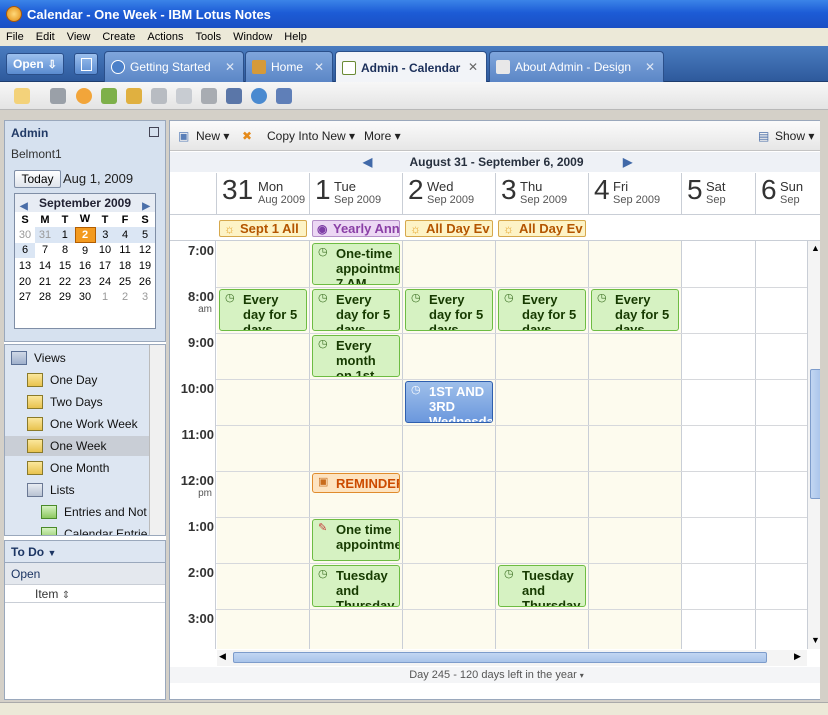 This screenshot has width=828, height=715. I want to click on scroll-right-icon: ▶, so click(797, 656).